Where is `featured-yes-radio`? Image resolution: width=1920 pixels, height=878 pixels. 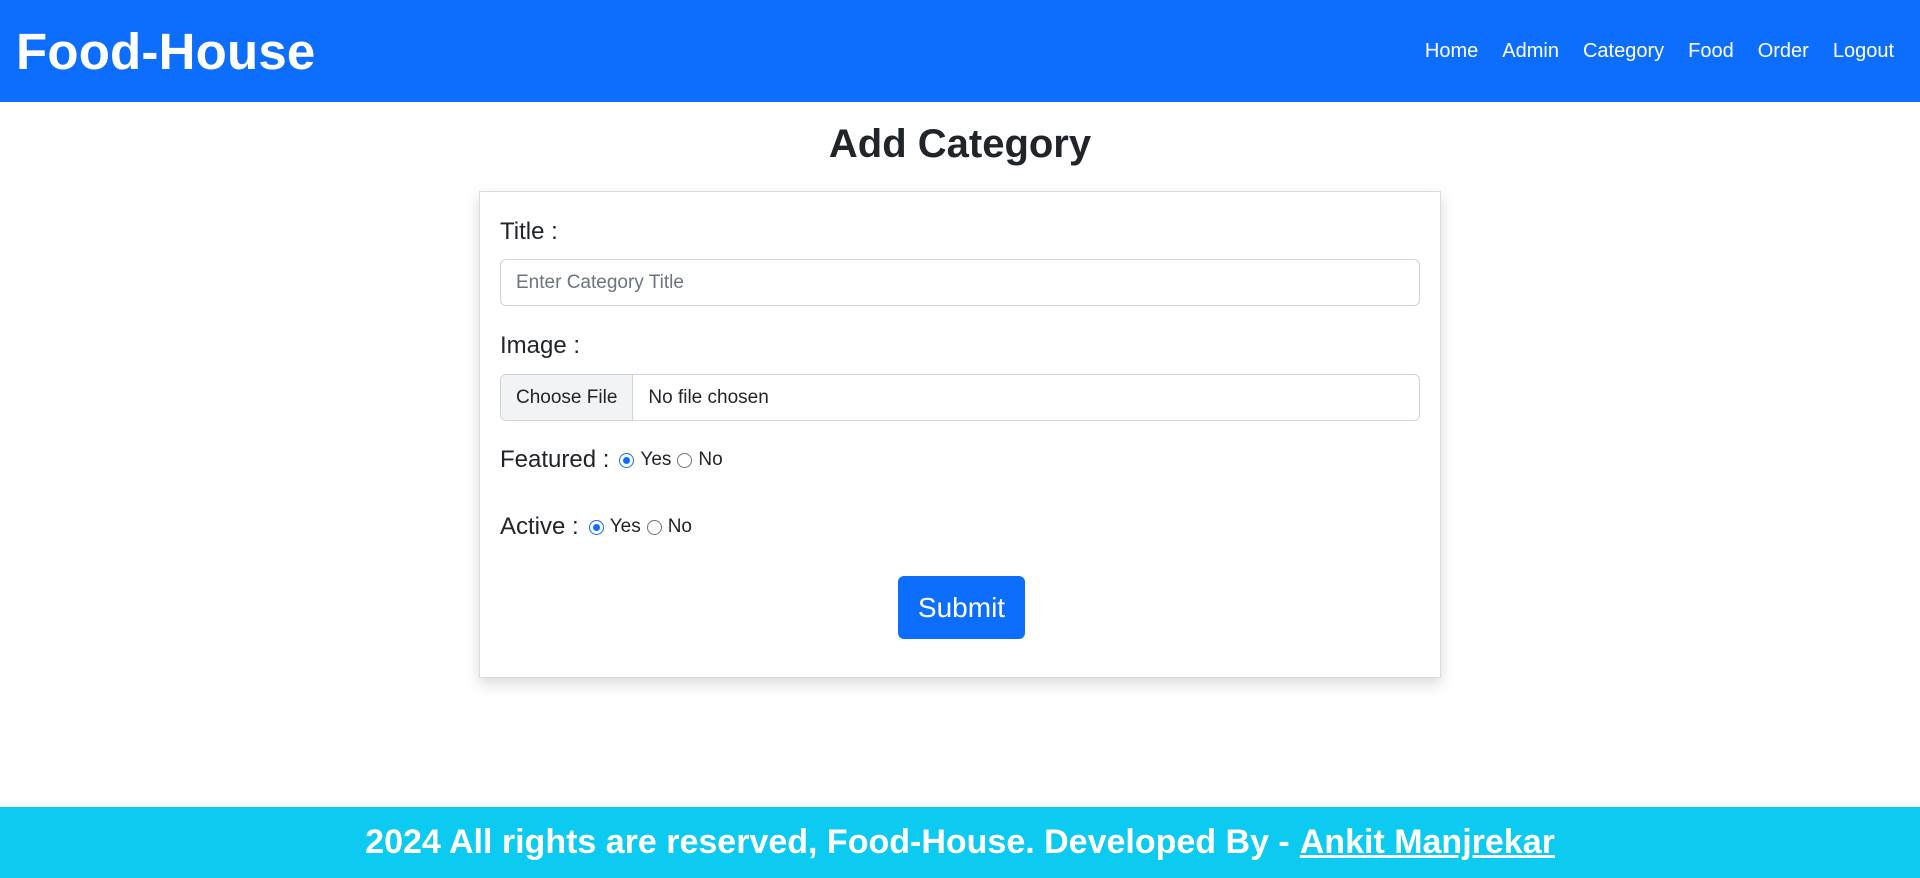
featured-yes-radio is located at coordinates (627, 460).